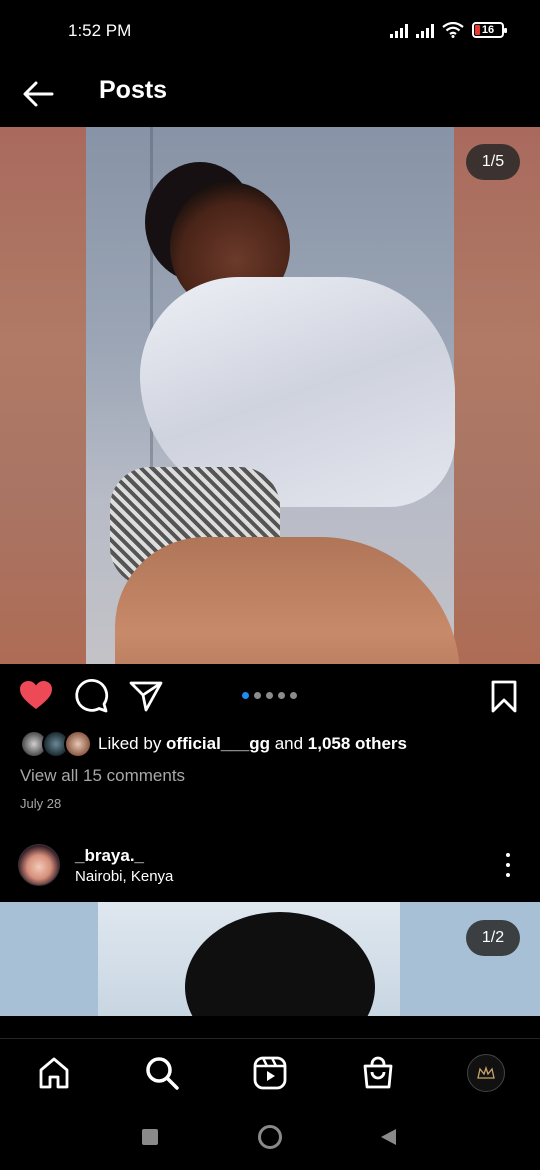  Describe the element at coordinates (146, 696) in the screenshot. I see `share-icon` at that location.